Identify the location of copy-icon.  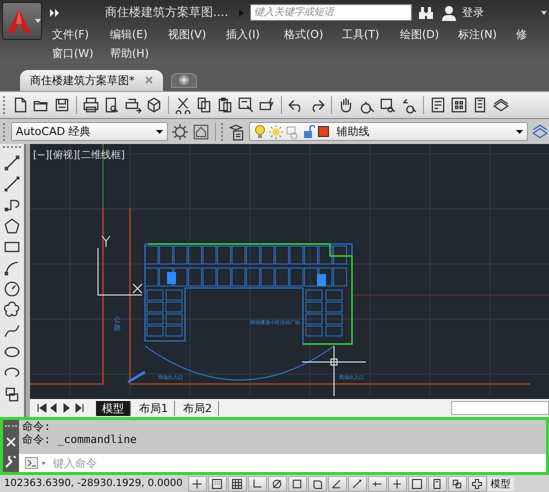
(204, 105).